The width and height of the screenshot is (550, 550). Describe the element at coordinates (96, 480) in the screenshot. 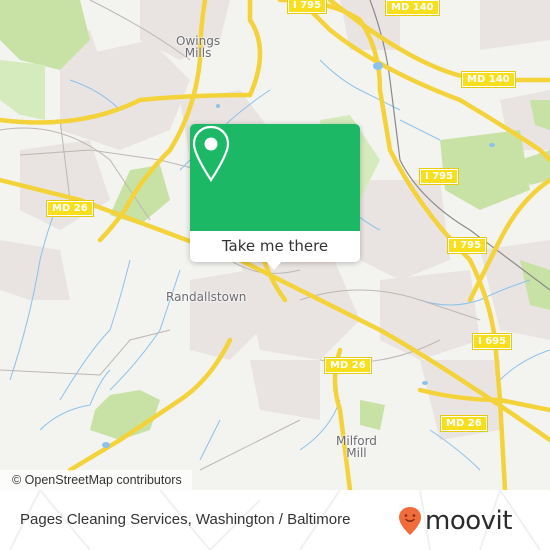

I see `osm-attribution: © OpenStreetMap contributors` at that location.